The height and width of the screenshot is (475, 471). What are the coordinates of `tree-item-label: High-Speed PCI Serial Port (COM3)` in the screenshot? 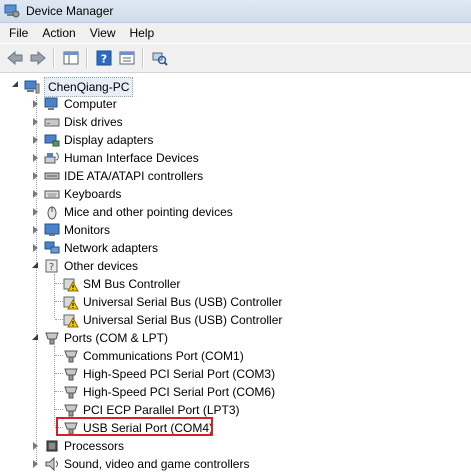 It's located at (179, 374).